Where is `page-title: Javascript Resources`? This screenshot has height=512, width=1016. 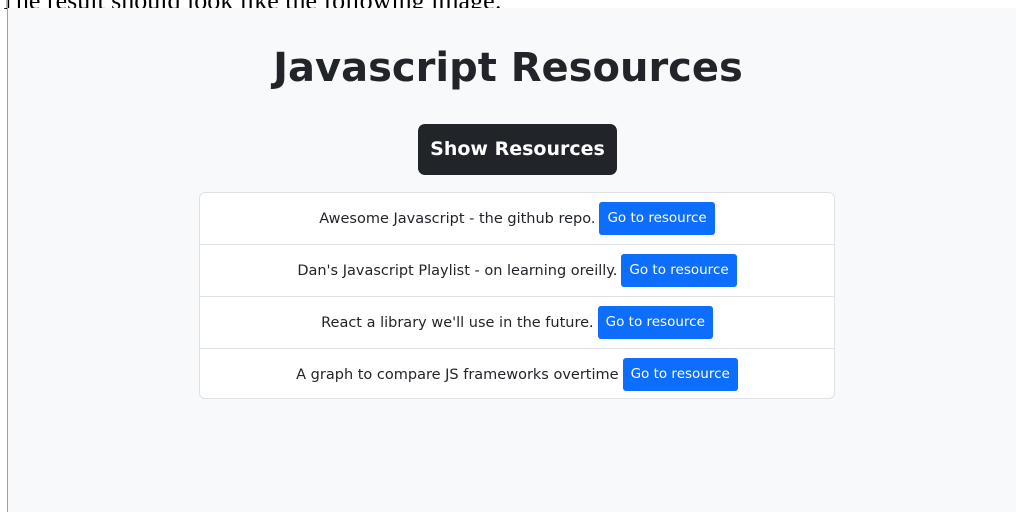 page-title: Javascript Resources is located at coordinates (508, 68).